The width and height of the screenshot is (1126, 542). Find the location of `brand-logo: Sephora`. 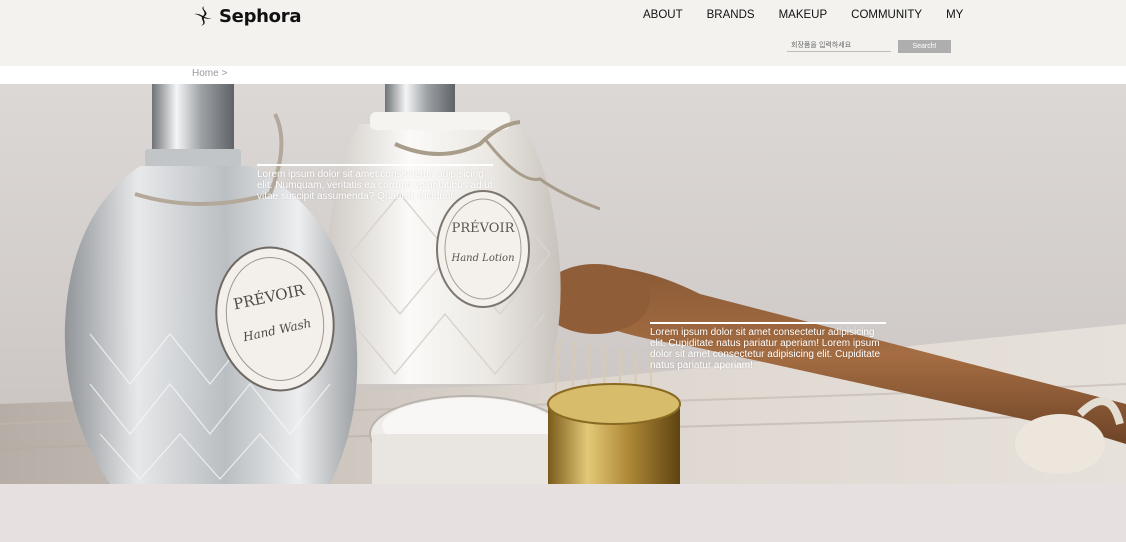

brand-logo: Sephora is located at coordinates (246, 16).